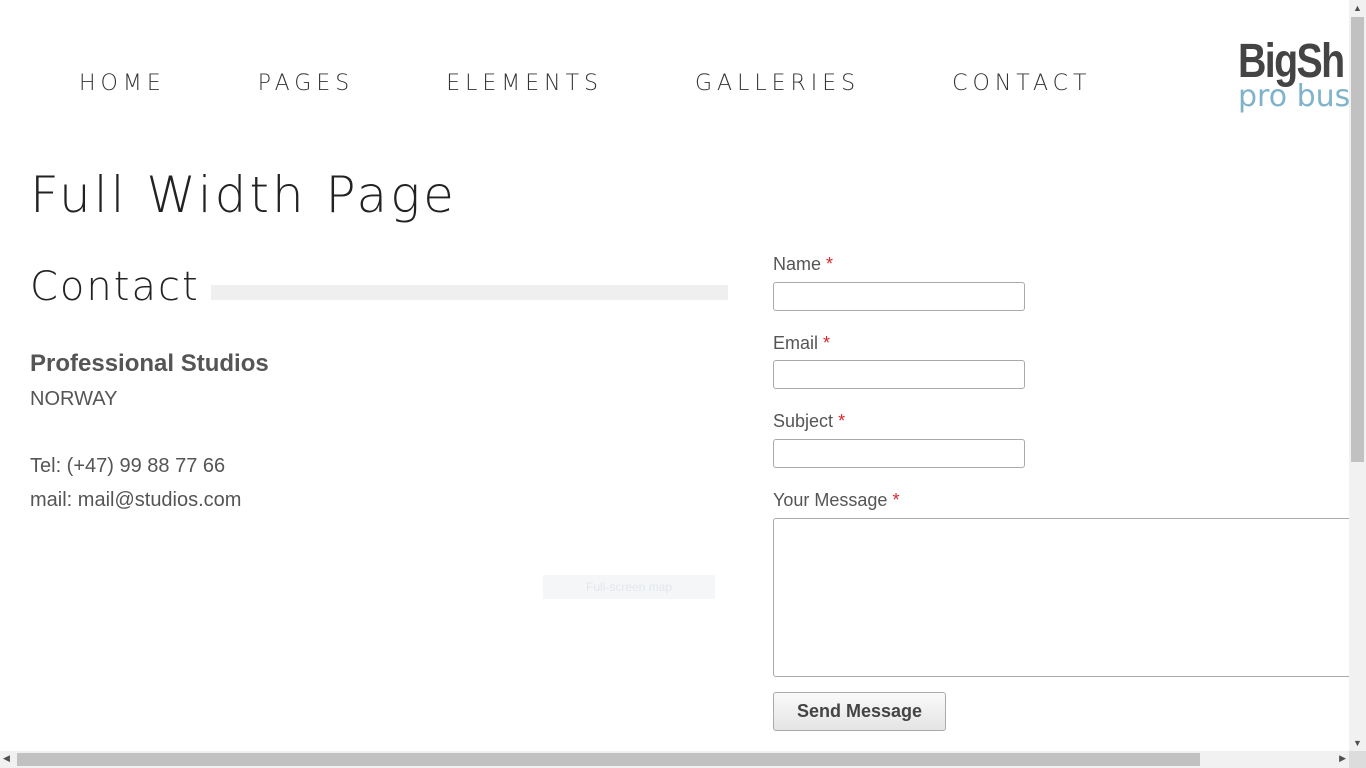 This screenshot has width=1366, height=768. What do you see at coordinates (243, 195) in the screenshot?
I see `page-title: Full Width Page` at bounding box center [243, 195].